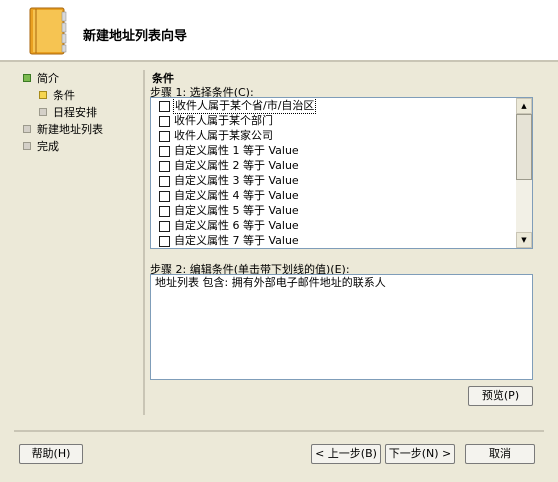  What do you see at coordinates (48, 146) in the screenshot?
I see `nav-step-label: 完成` at bounding box center [48, 146].